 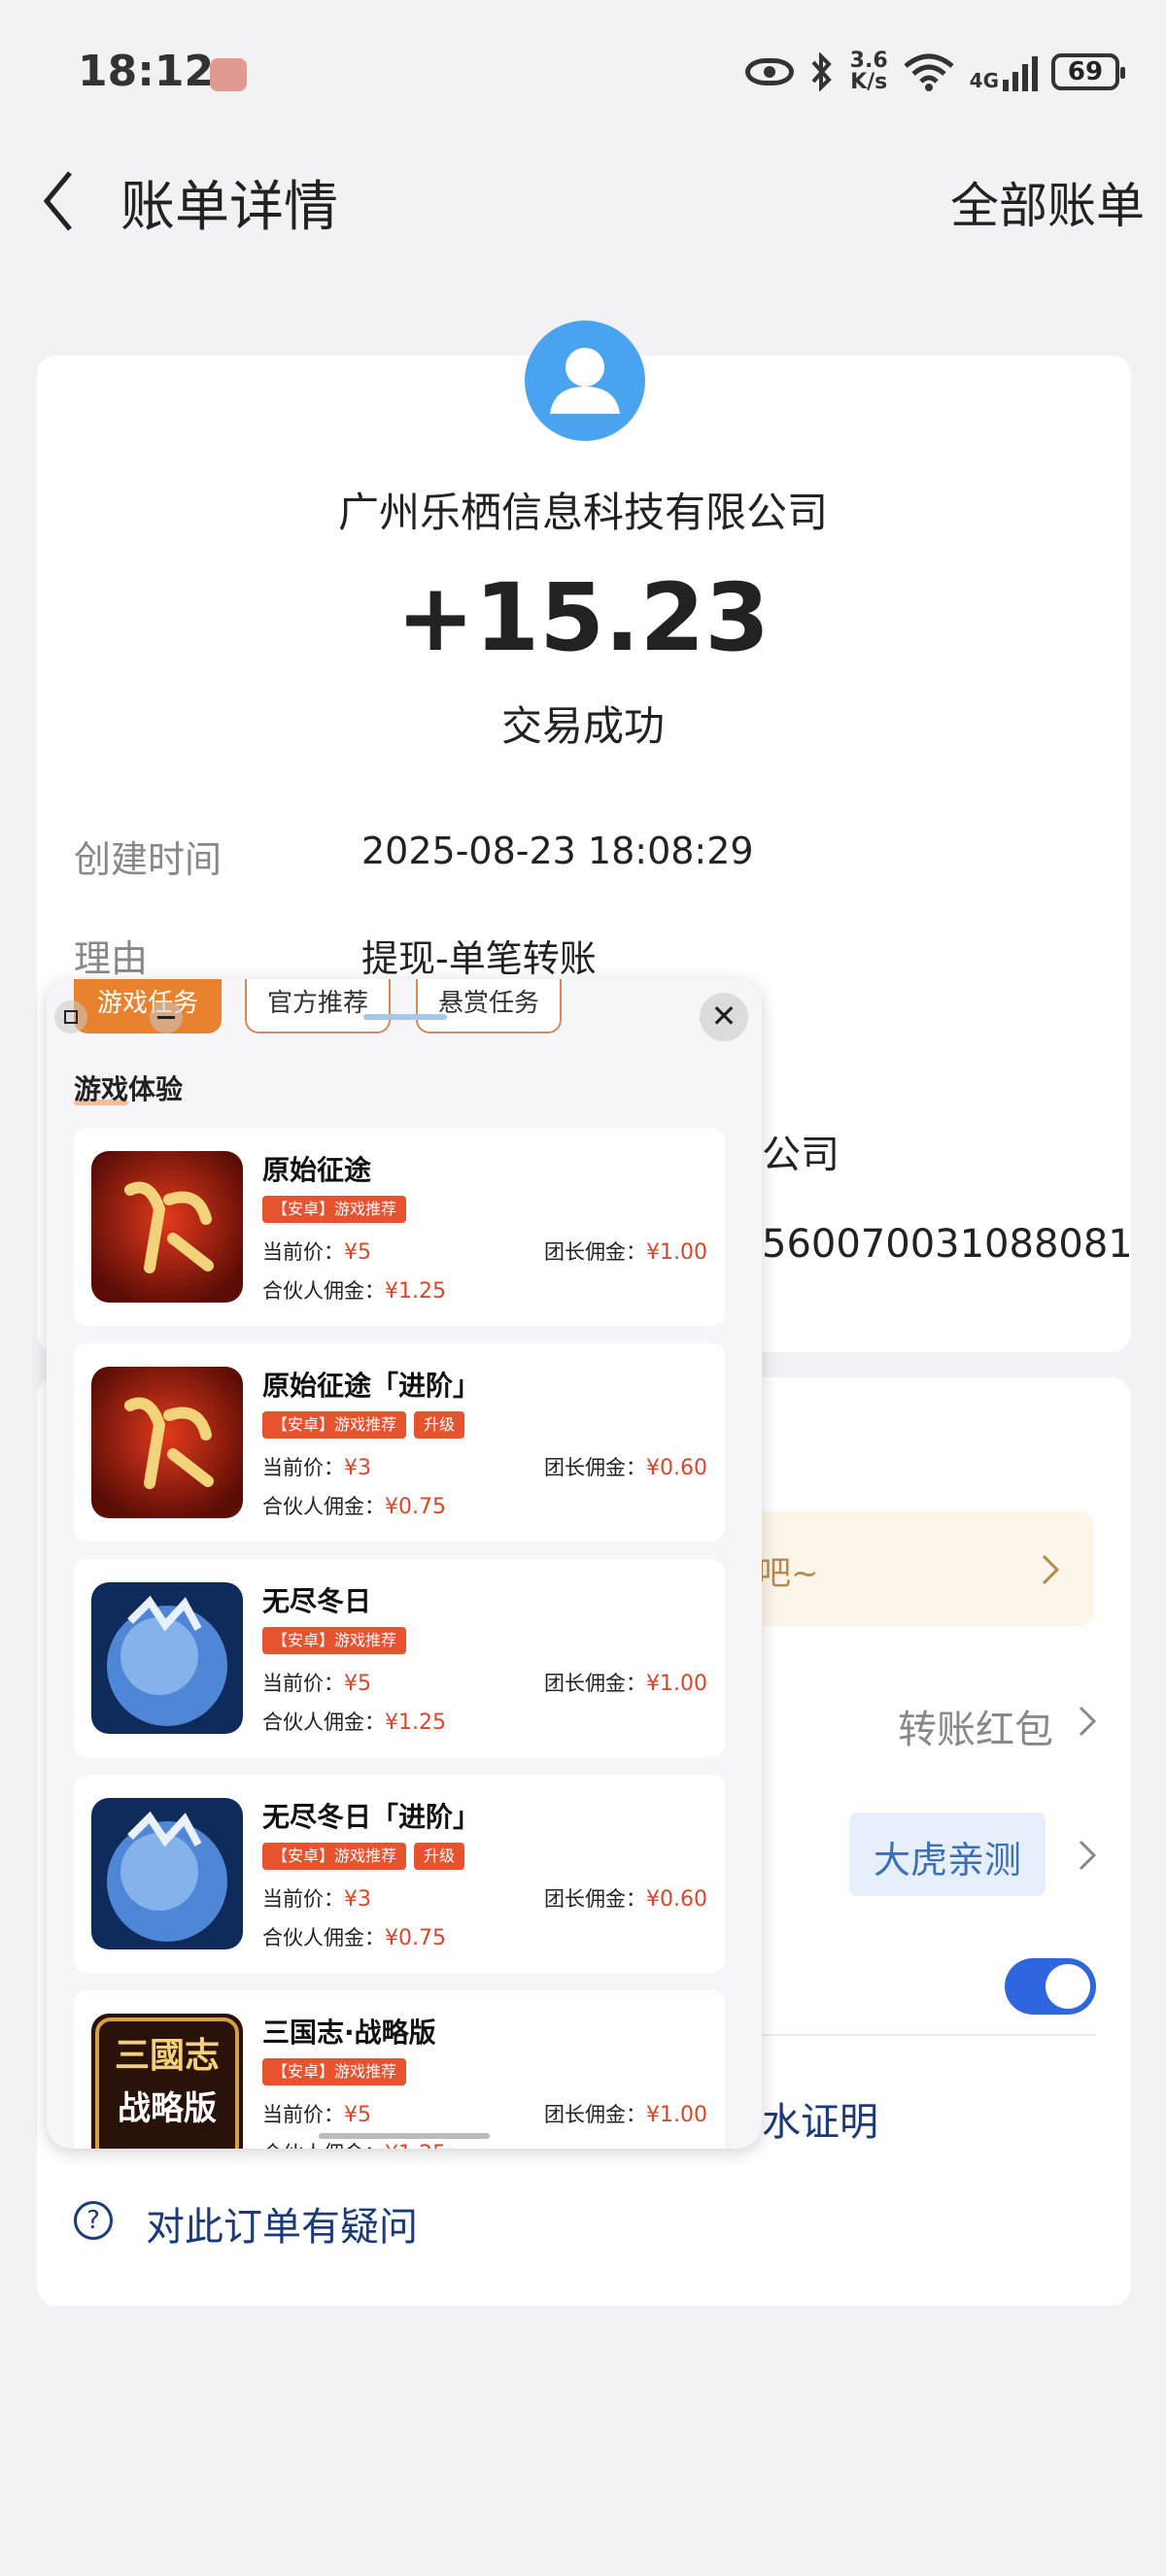 I want to click on panel-scroll-indicator, so click(x=404, y=2136).